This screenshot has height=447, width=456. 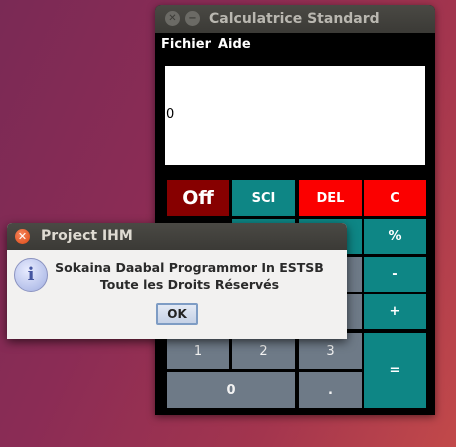 I want to click on dialog-close-icon: ✕, so click(x=22, y=236).